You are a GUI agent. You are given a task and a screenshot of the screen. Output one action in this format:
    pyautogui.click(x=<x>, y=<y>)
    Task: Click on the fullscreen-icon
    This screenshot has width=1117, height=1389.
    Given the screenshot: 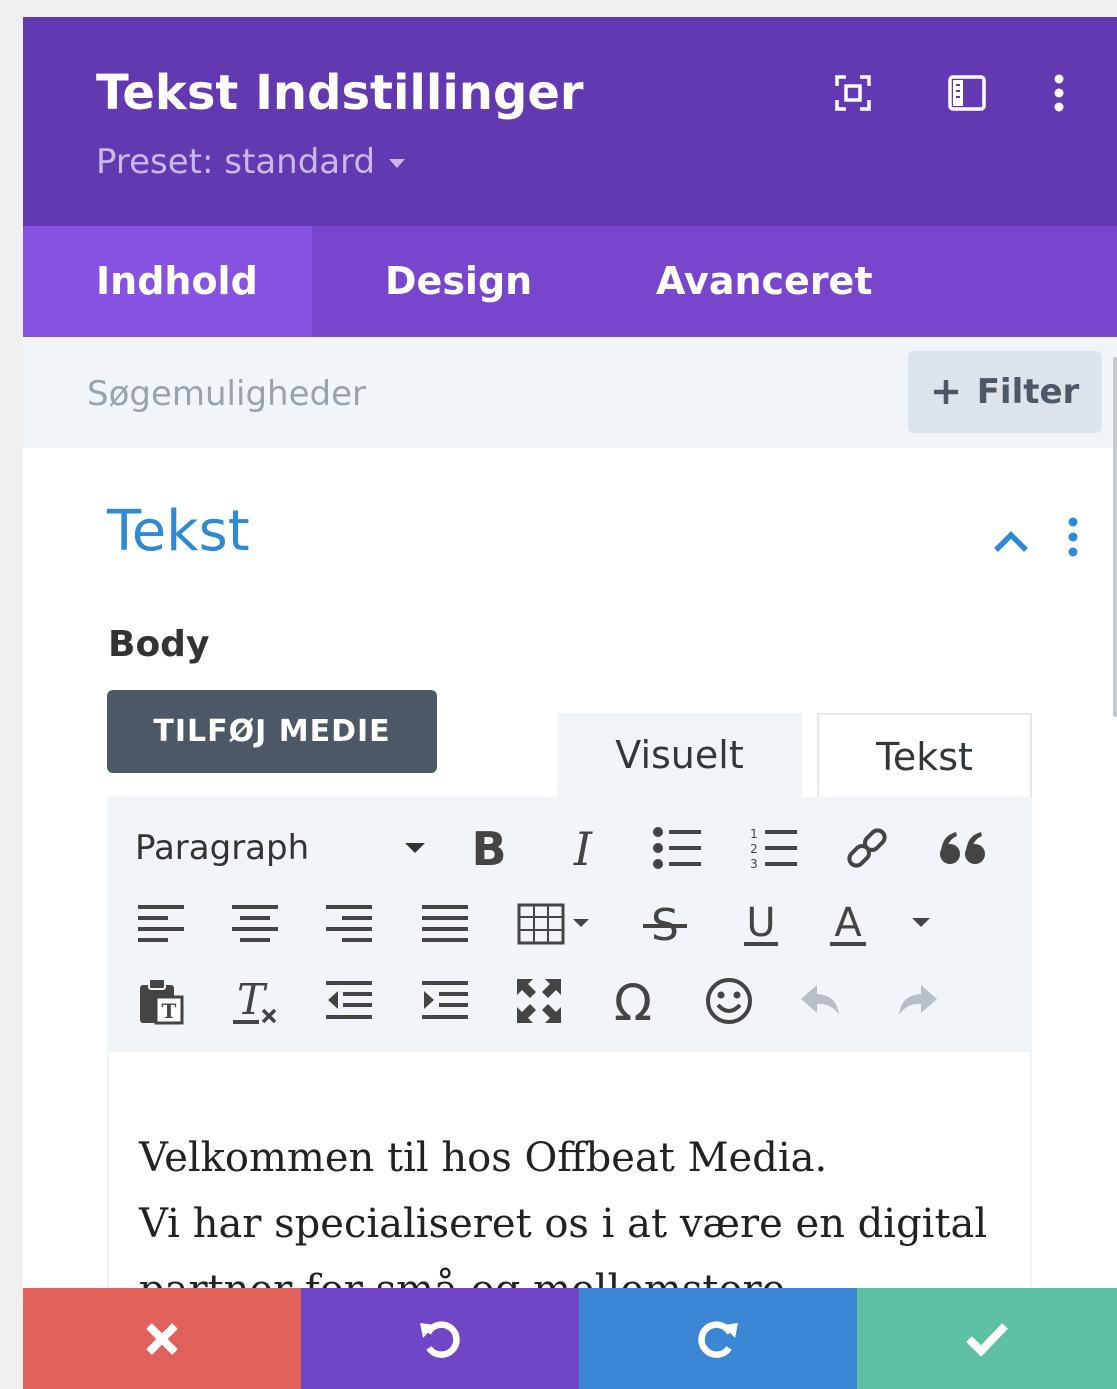 What is the action you would take?
    pyautogui.click(x=539, y=1001)
    